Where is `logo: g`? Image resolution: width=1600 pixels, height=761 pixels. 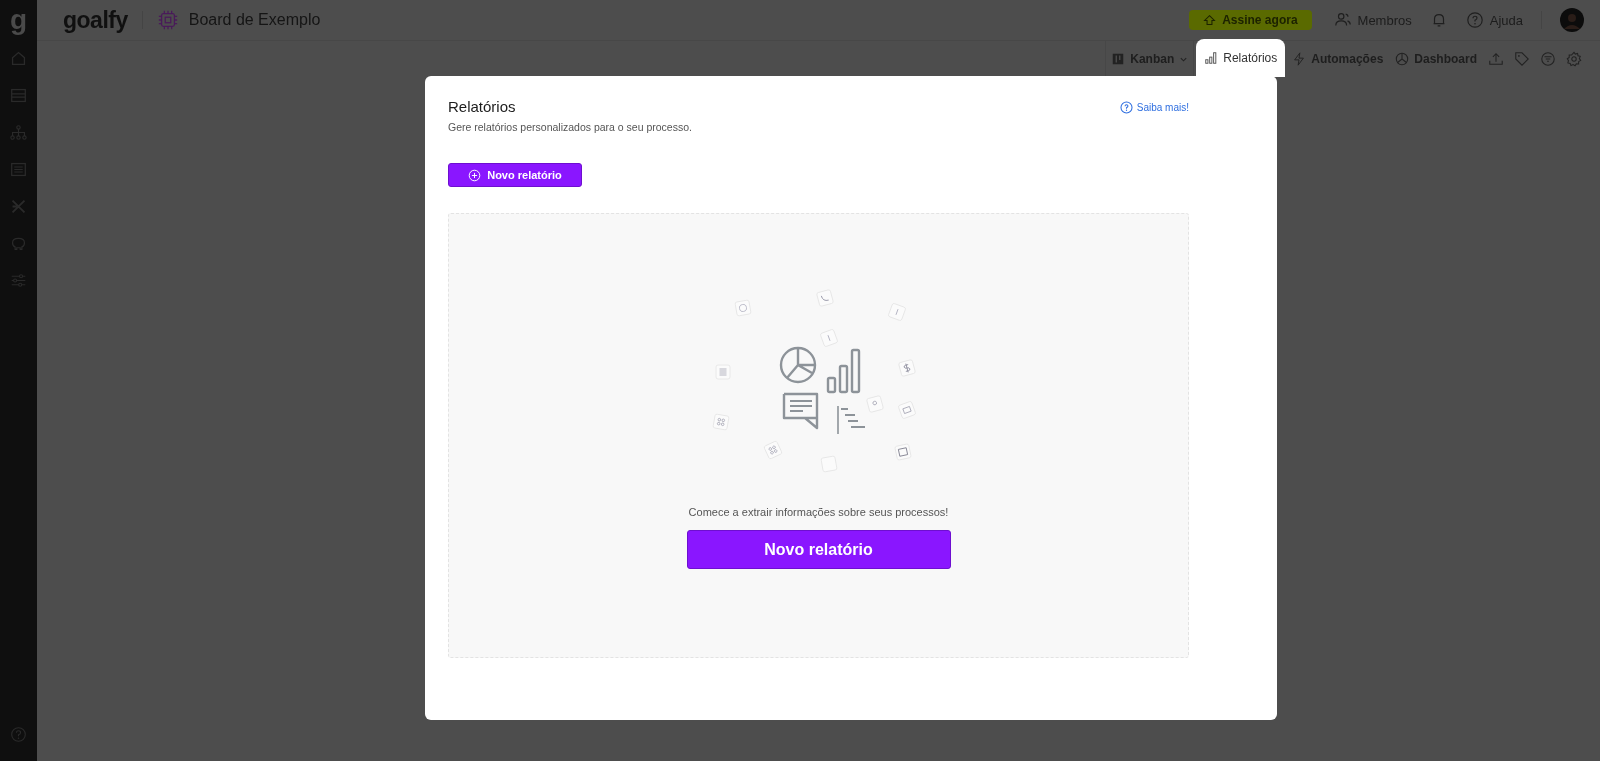 logo: g is located at coordinates (18, 20).